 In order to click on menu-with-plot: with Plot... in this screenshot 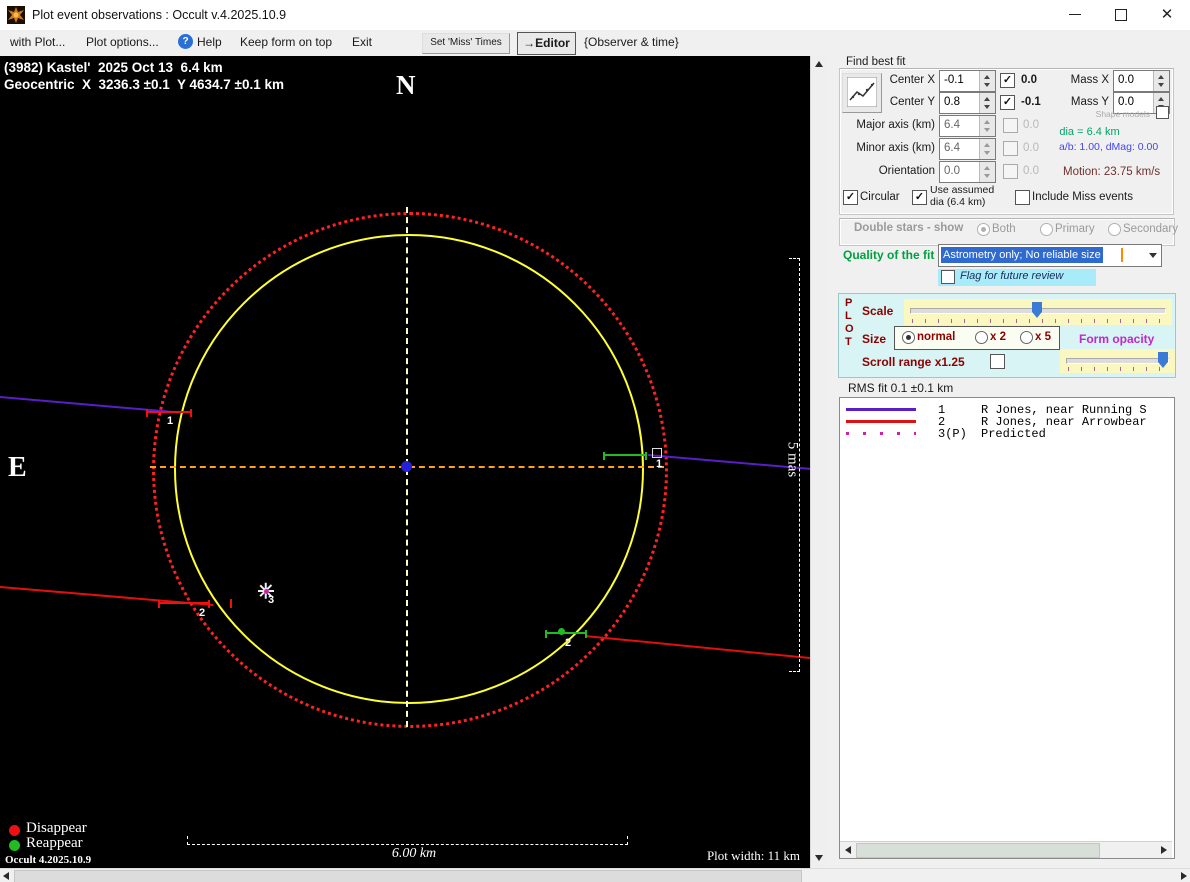, I will do `click(37, 42)`.